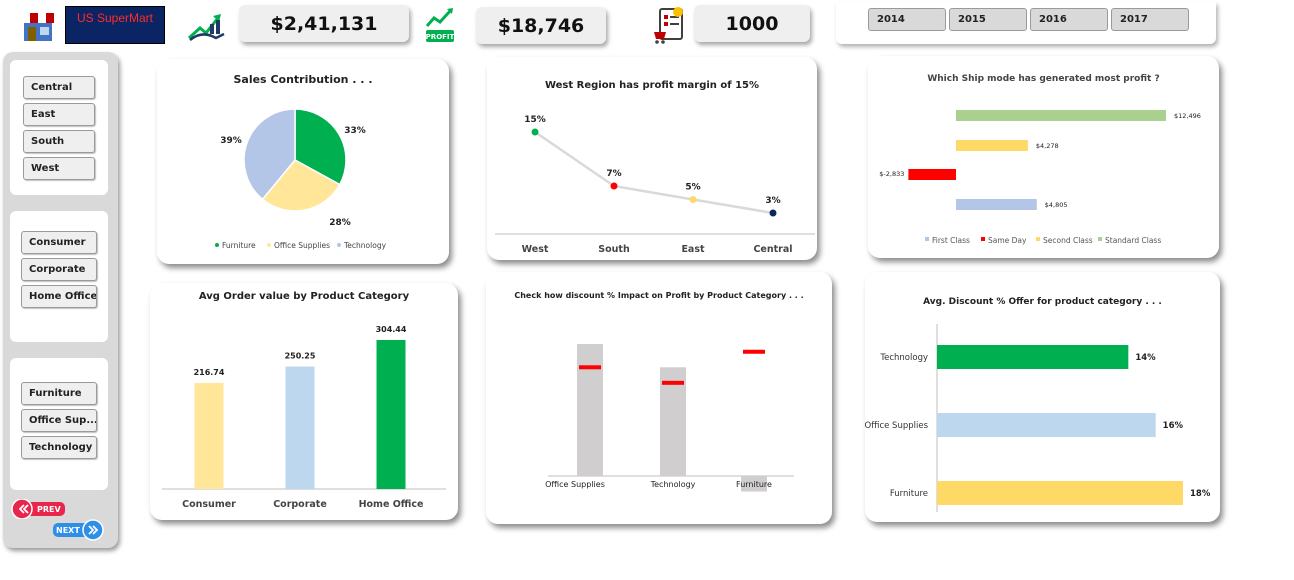 The image size is (1294, 580). Describe the element at coordinates (575, 484) in the screenshot. I see `x-tick-label: Office Supplies` at that location.